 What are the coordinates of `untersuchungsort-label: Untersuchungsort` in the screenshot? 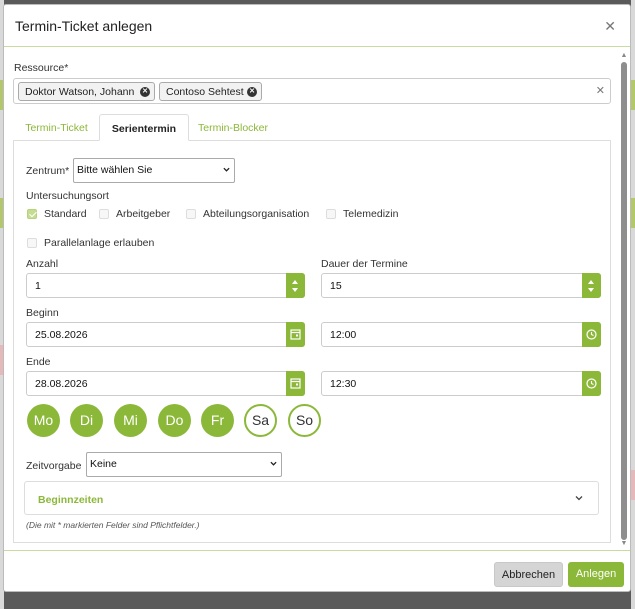 It's located at (67, 196).